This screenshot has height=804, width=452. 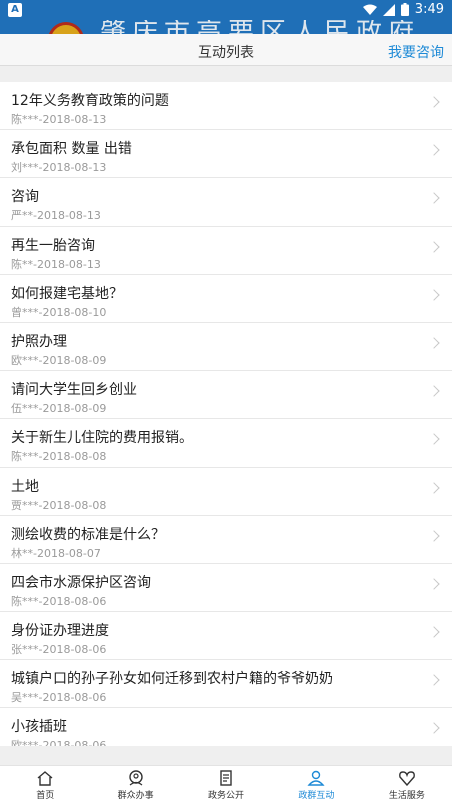 I want to click on item-title: 承包面积 数量 出错, so click(x=71, y=149).